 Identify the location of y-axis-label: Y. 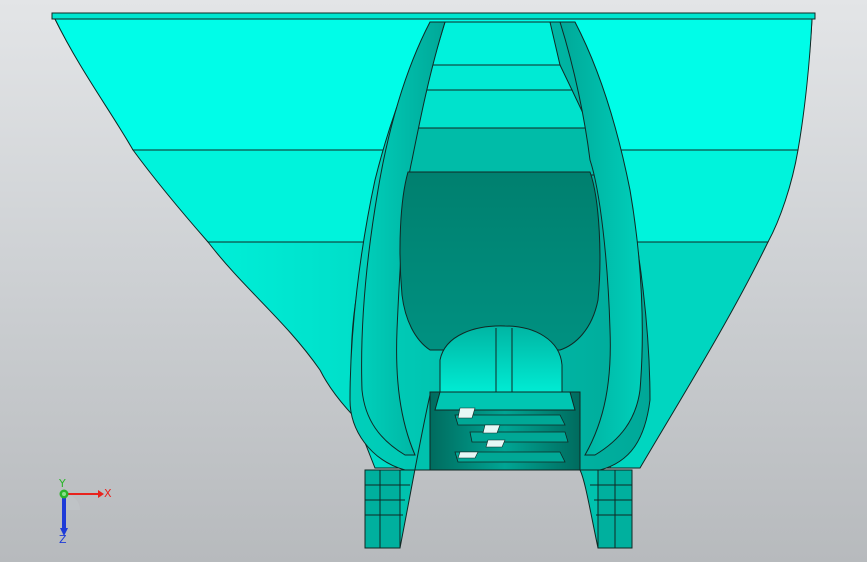
(62, 483).